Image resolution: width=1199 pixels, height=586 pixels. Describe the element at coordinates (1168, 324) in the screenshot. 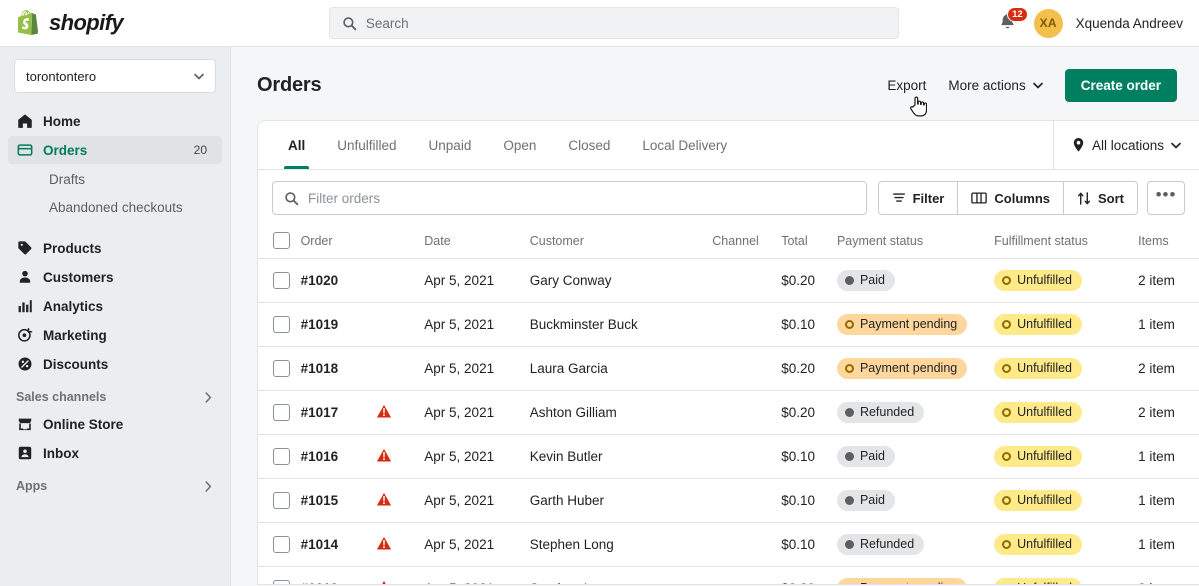

I see `cell-items: 1 item` at that location.